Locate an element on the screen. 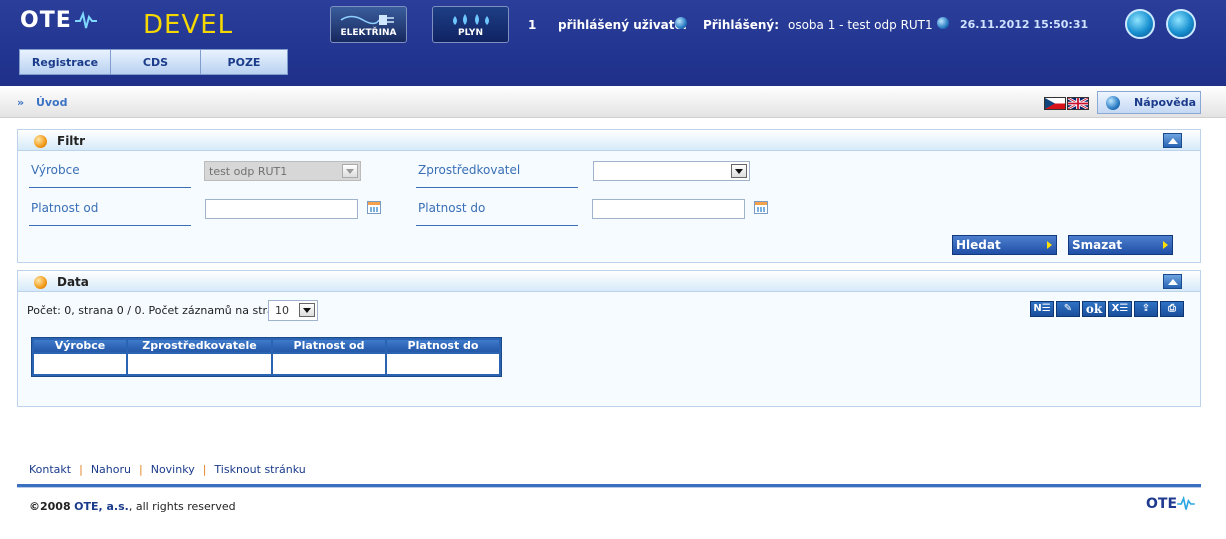 The height and width of the screenshot is (539, 1226). vyrobce-label: Výrobce is located at coordinates (55, 170).